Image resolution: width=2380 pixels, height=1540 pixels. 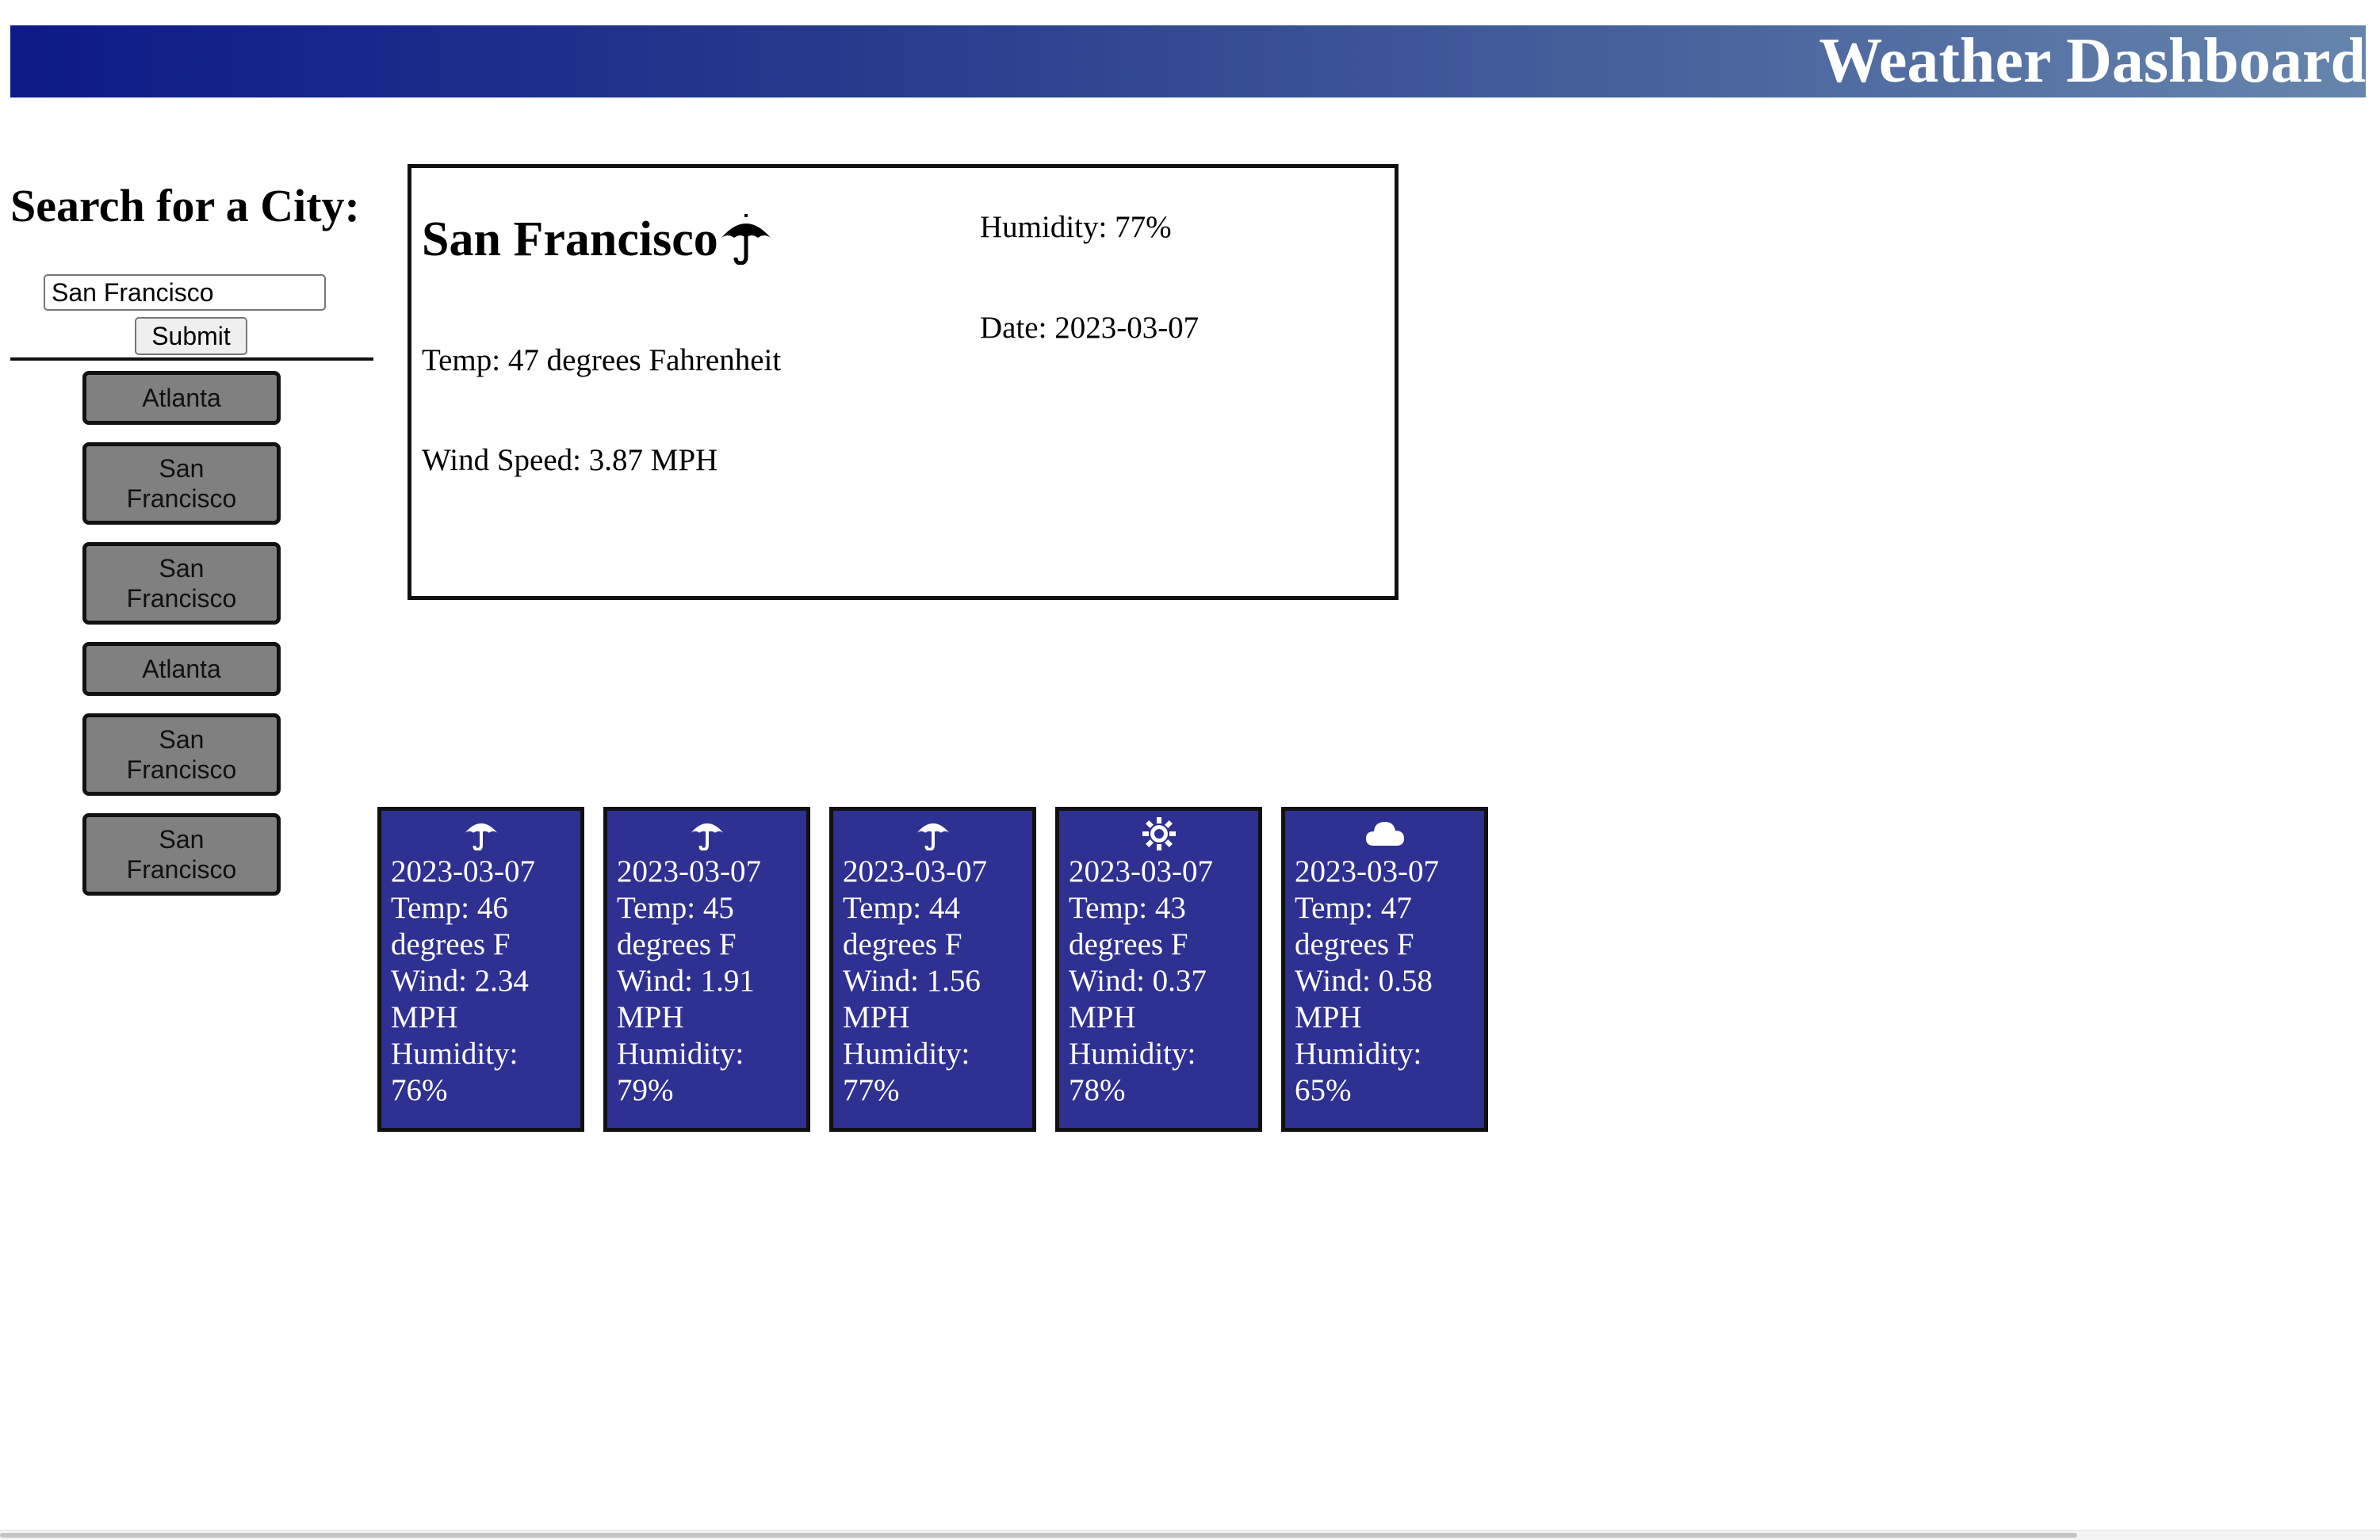 What do you see at coordinates (1353, 908) in the screenshot?
I see `forecast-temp: Temp: 47` at bounding box center [1353, 908].